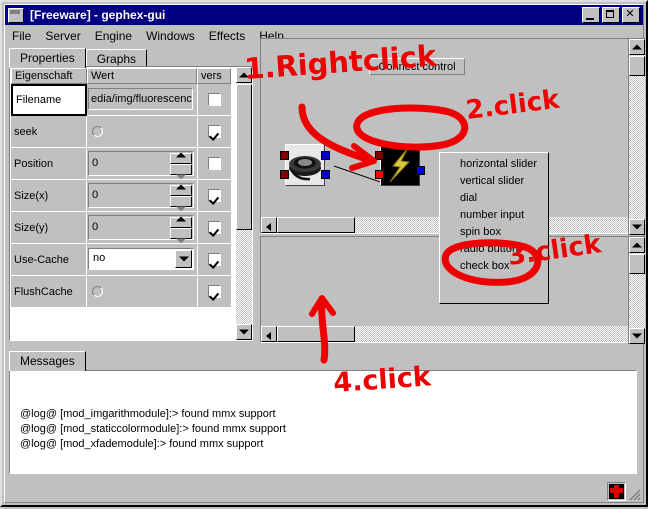 The image size is (648, 509). I want to click on sizex-stepper: 0, so click(141, 197).